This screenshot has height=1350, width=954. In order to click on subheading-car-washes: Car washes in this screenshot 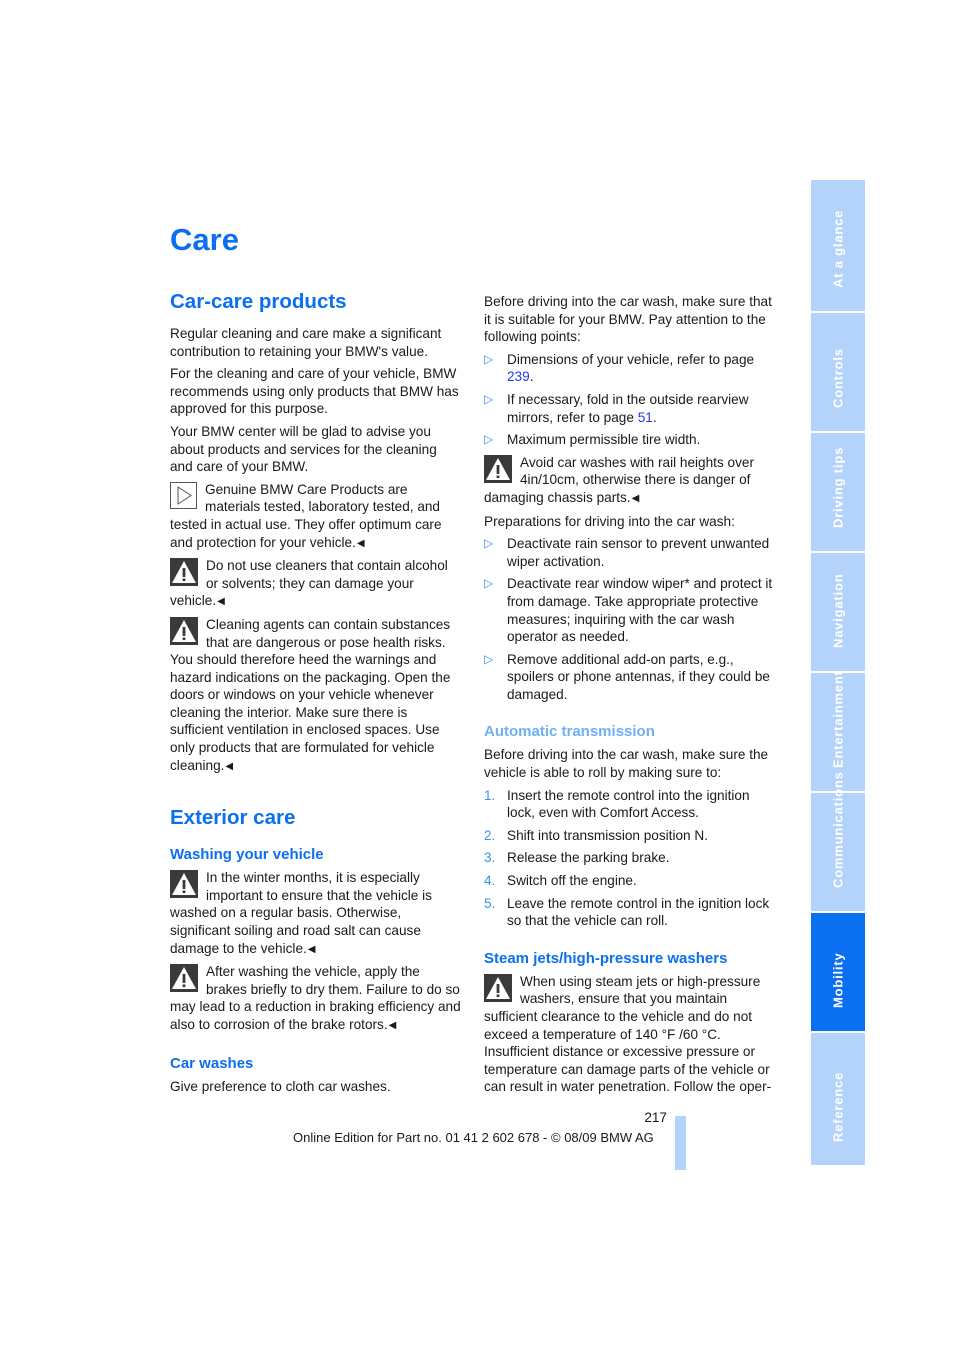, I will do `click(212, 1063)`.